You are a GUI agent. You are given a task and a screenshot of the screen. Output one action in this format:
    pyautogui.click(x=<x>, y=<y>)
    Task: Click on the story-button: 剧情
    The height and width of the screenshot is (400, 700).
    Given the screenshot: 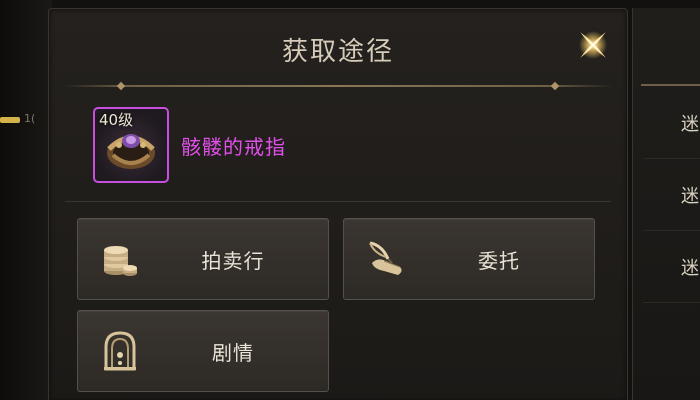 What is the action you would take?
    pyautogui.click(x=203, y=351)
    